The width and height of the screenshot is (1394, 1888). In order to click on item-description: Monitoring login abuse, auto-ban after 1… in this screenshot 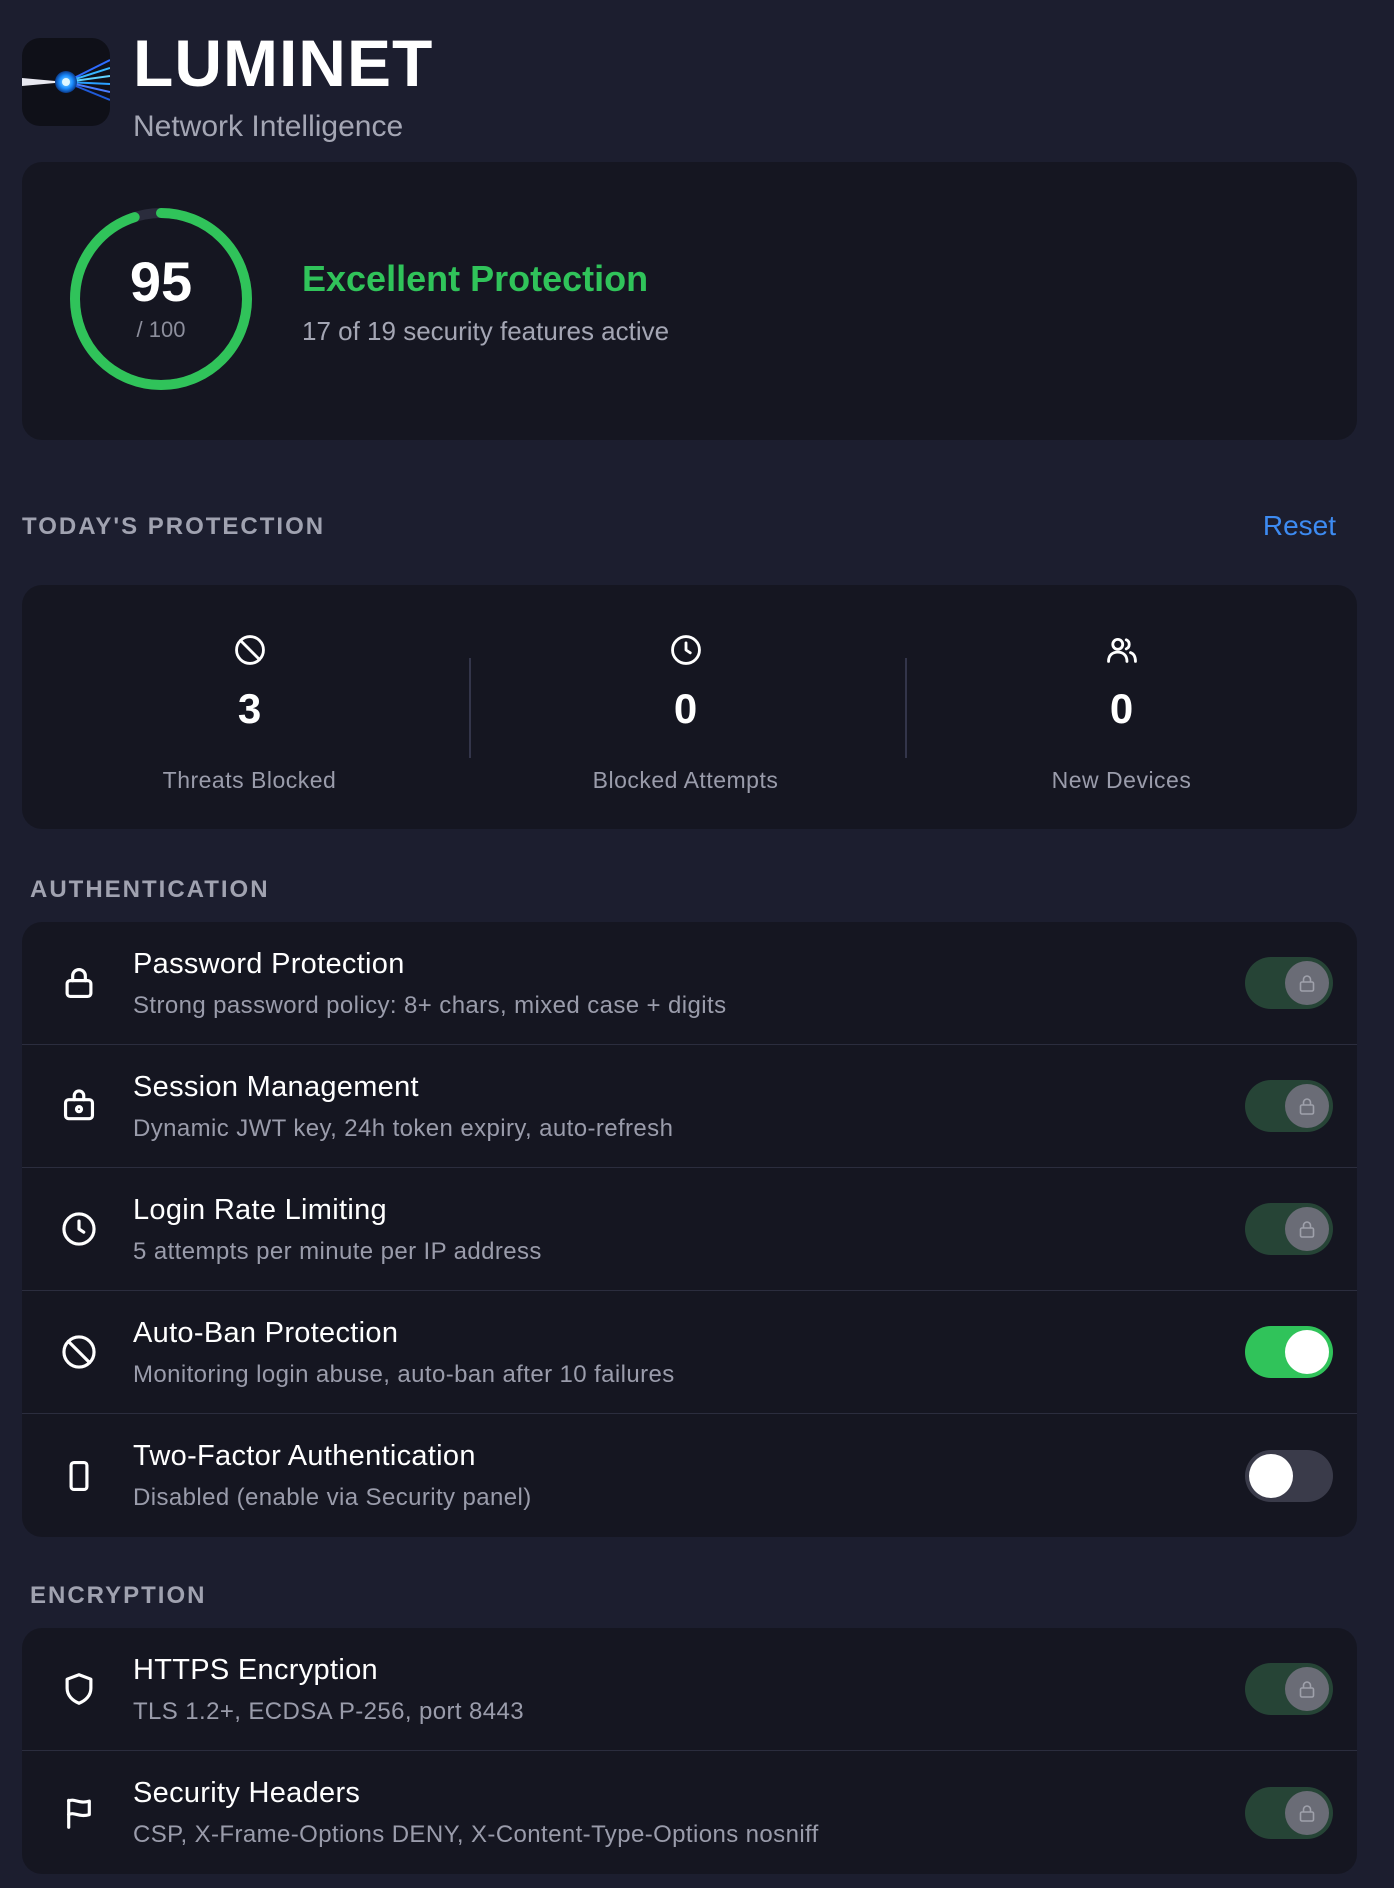, I will do `click(404, 1374)`.